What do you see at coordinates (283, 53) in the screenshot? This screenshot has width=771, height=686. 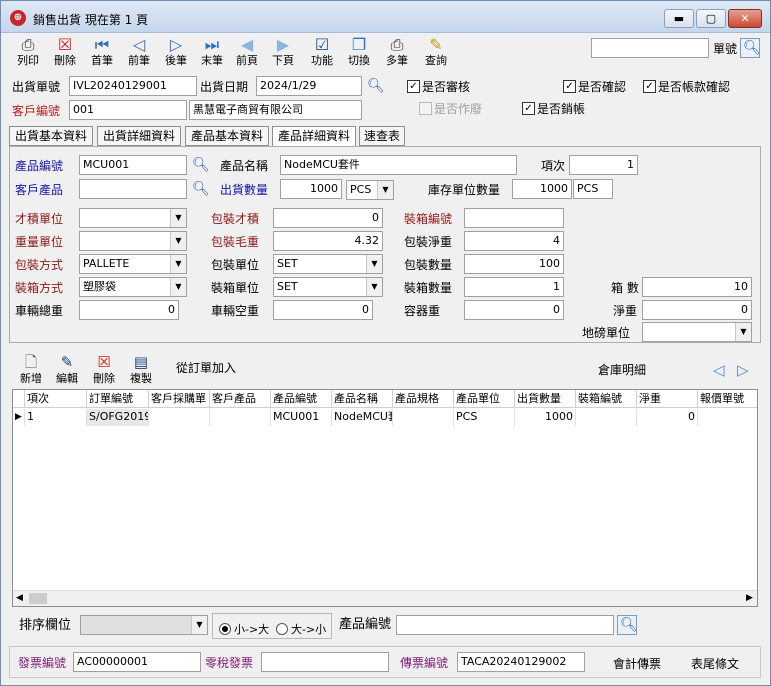 I see `next-page-button: ▶ 下頁` at bounding box center [283, 53].